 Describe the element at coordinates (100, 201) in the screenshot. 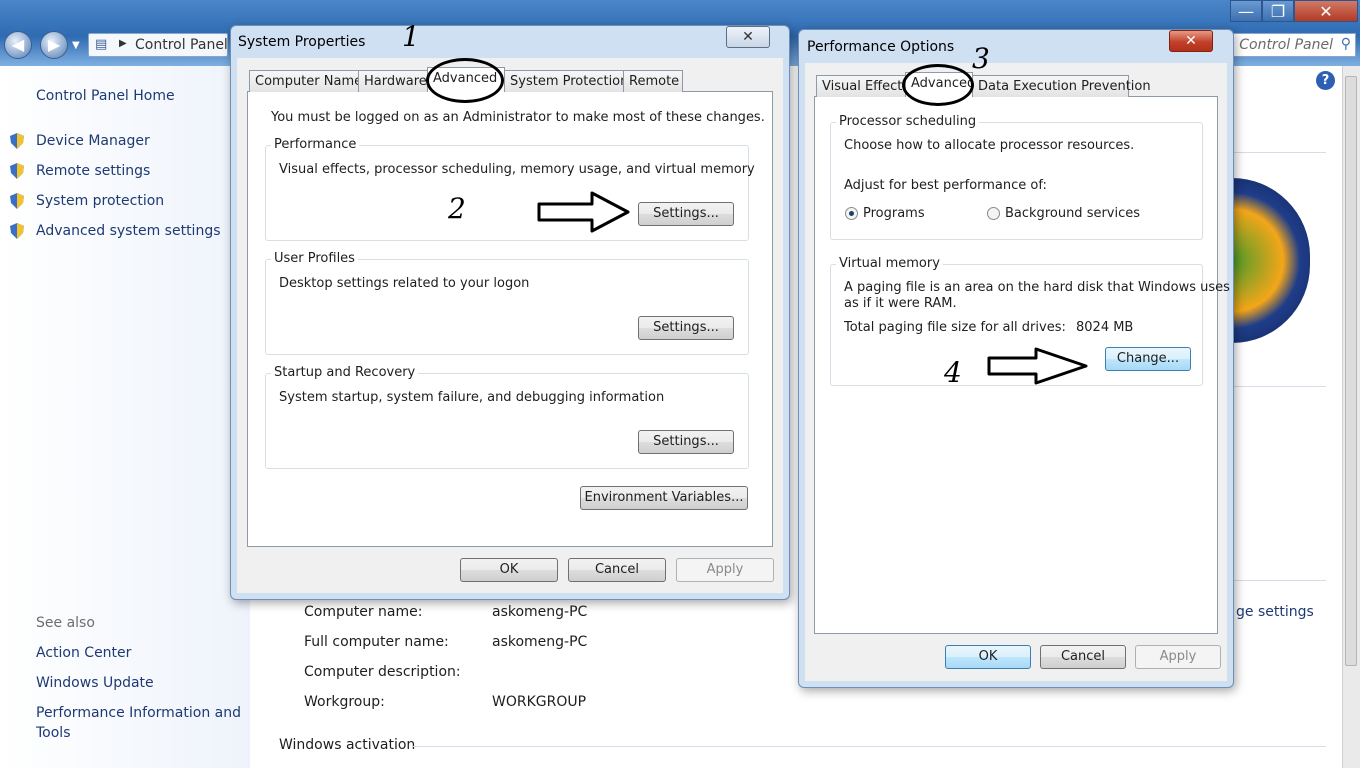

I see `sidebar-item-system-protection: System protection` at that location.